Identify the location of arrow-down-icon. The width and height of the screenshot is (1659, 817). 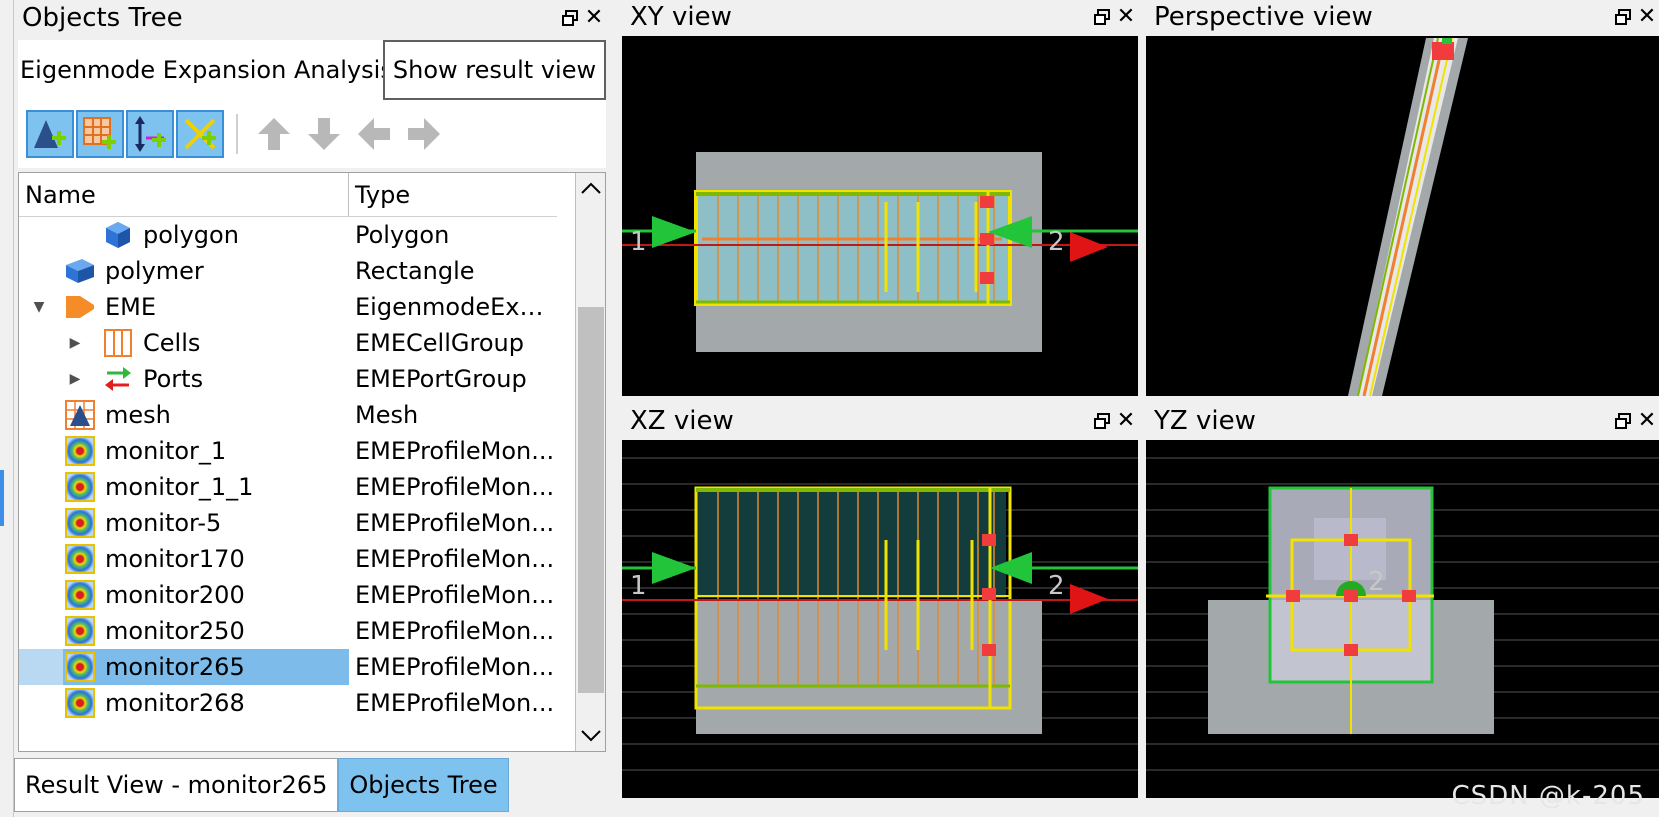
(324, 134).